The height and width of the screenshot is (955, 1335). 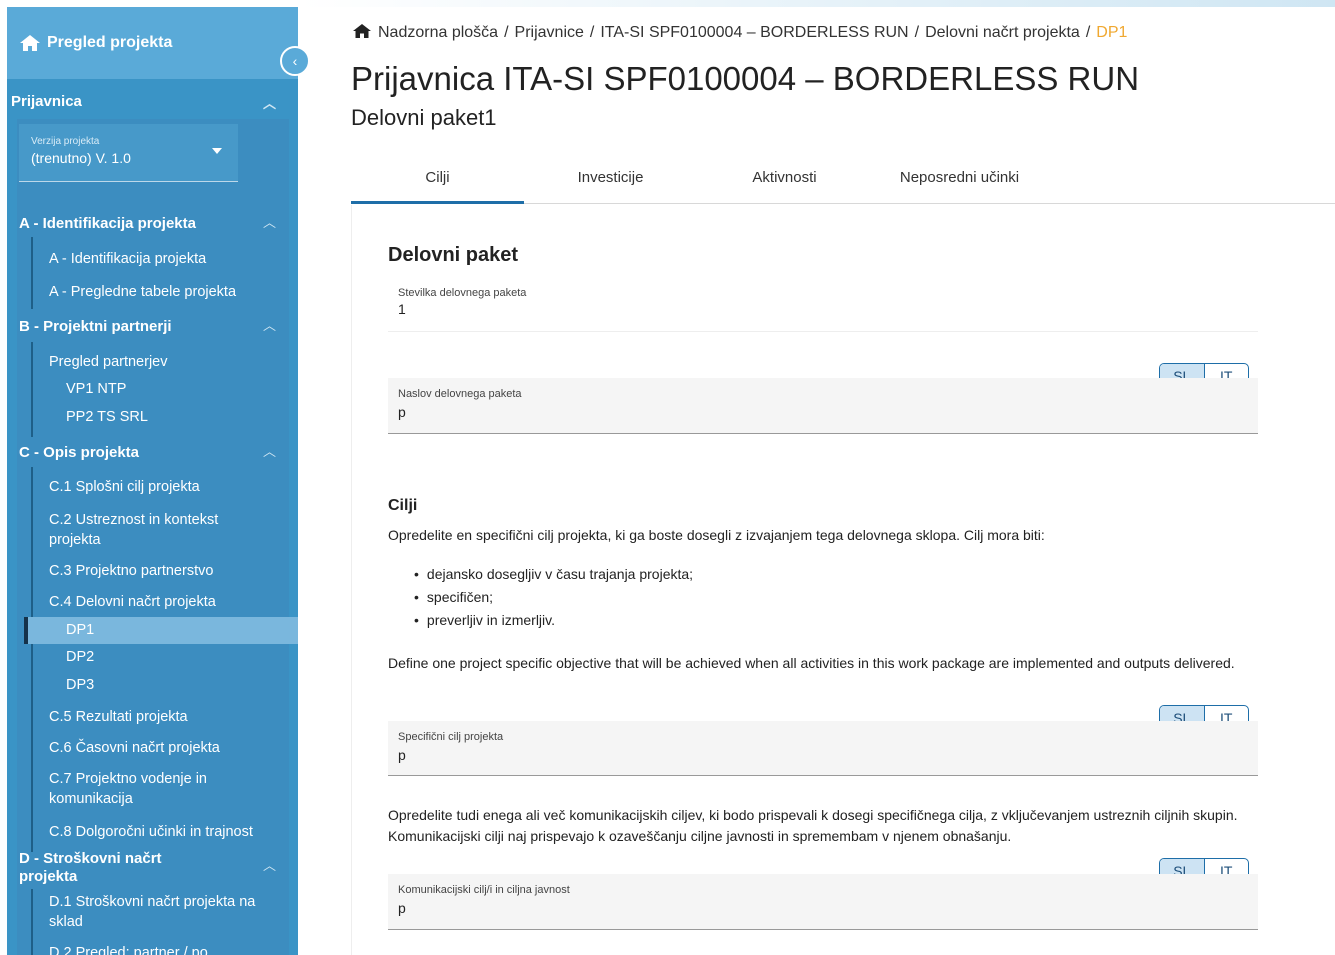 What do you see at coordinates (124, 487) in the screenshot?
I see `sidebar-item-c1: C.1 Splošni cilj projekta` at bounding box center [124, 487].